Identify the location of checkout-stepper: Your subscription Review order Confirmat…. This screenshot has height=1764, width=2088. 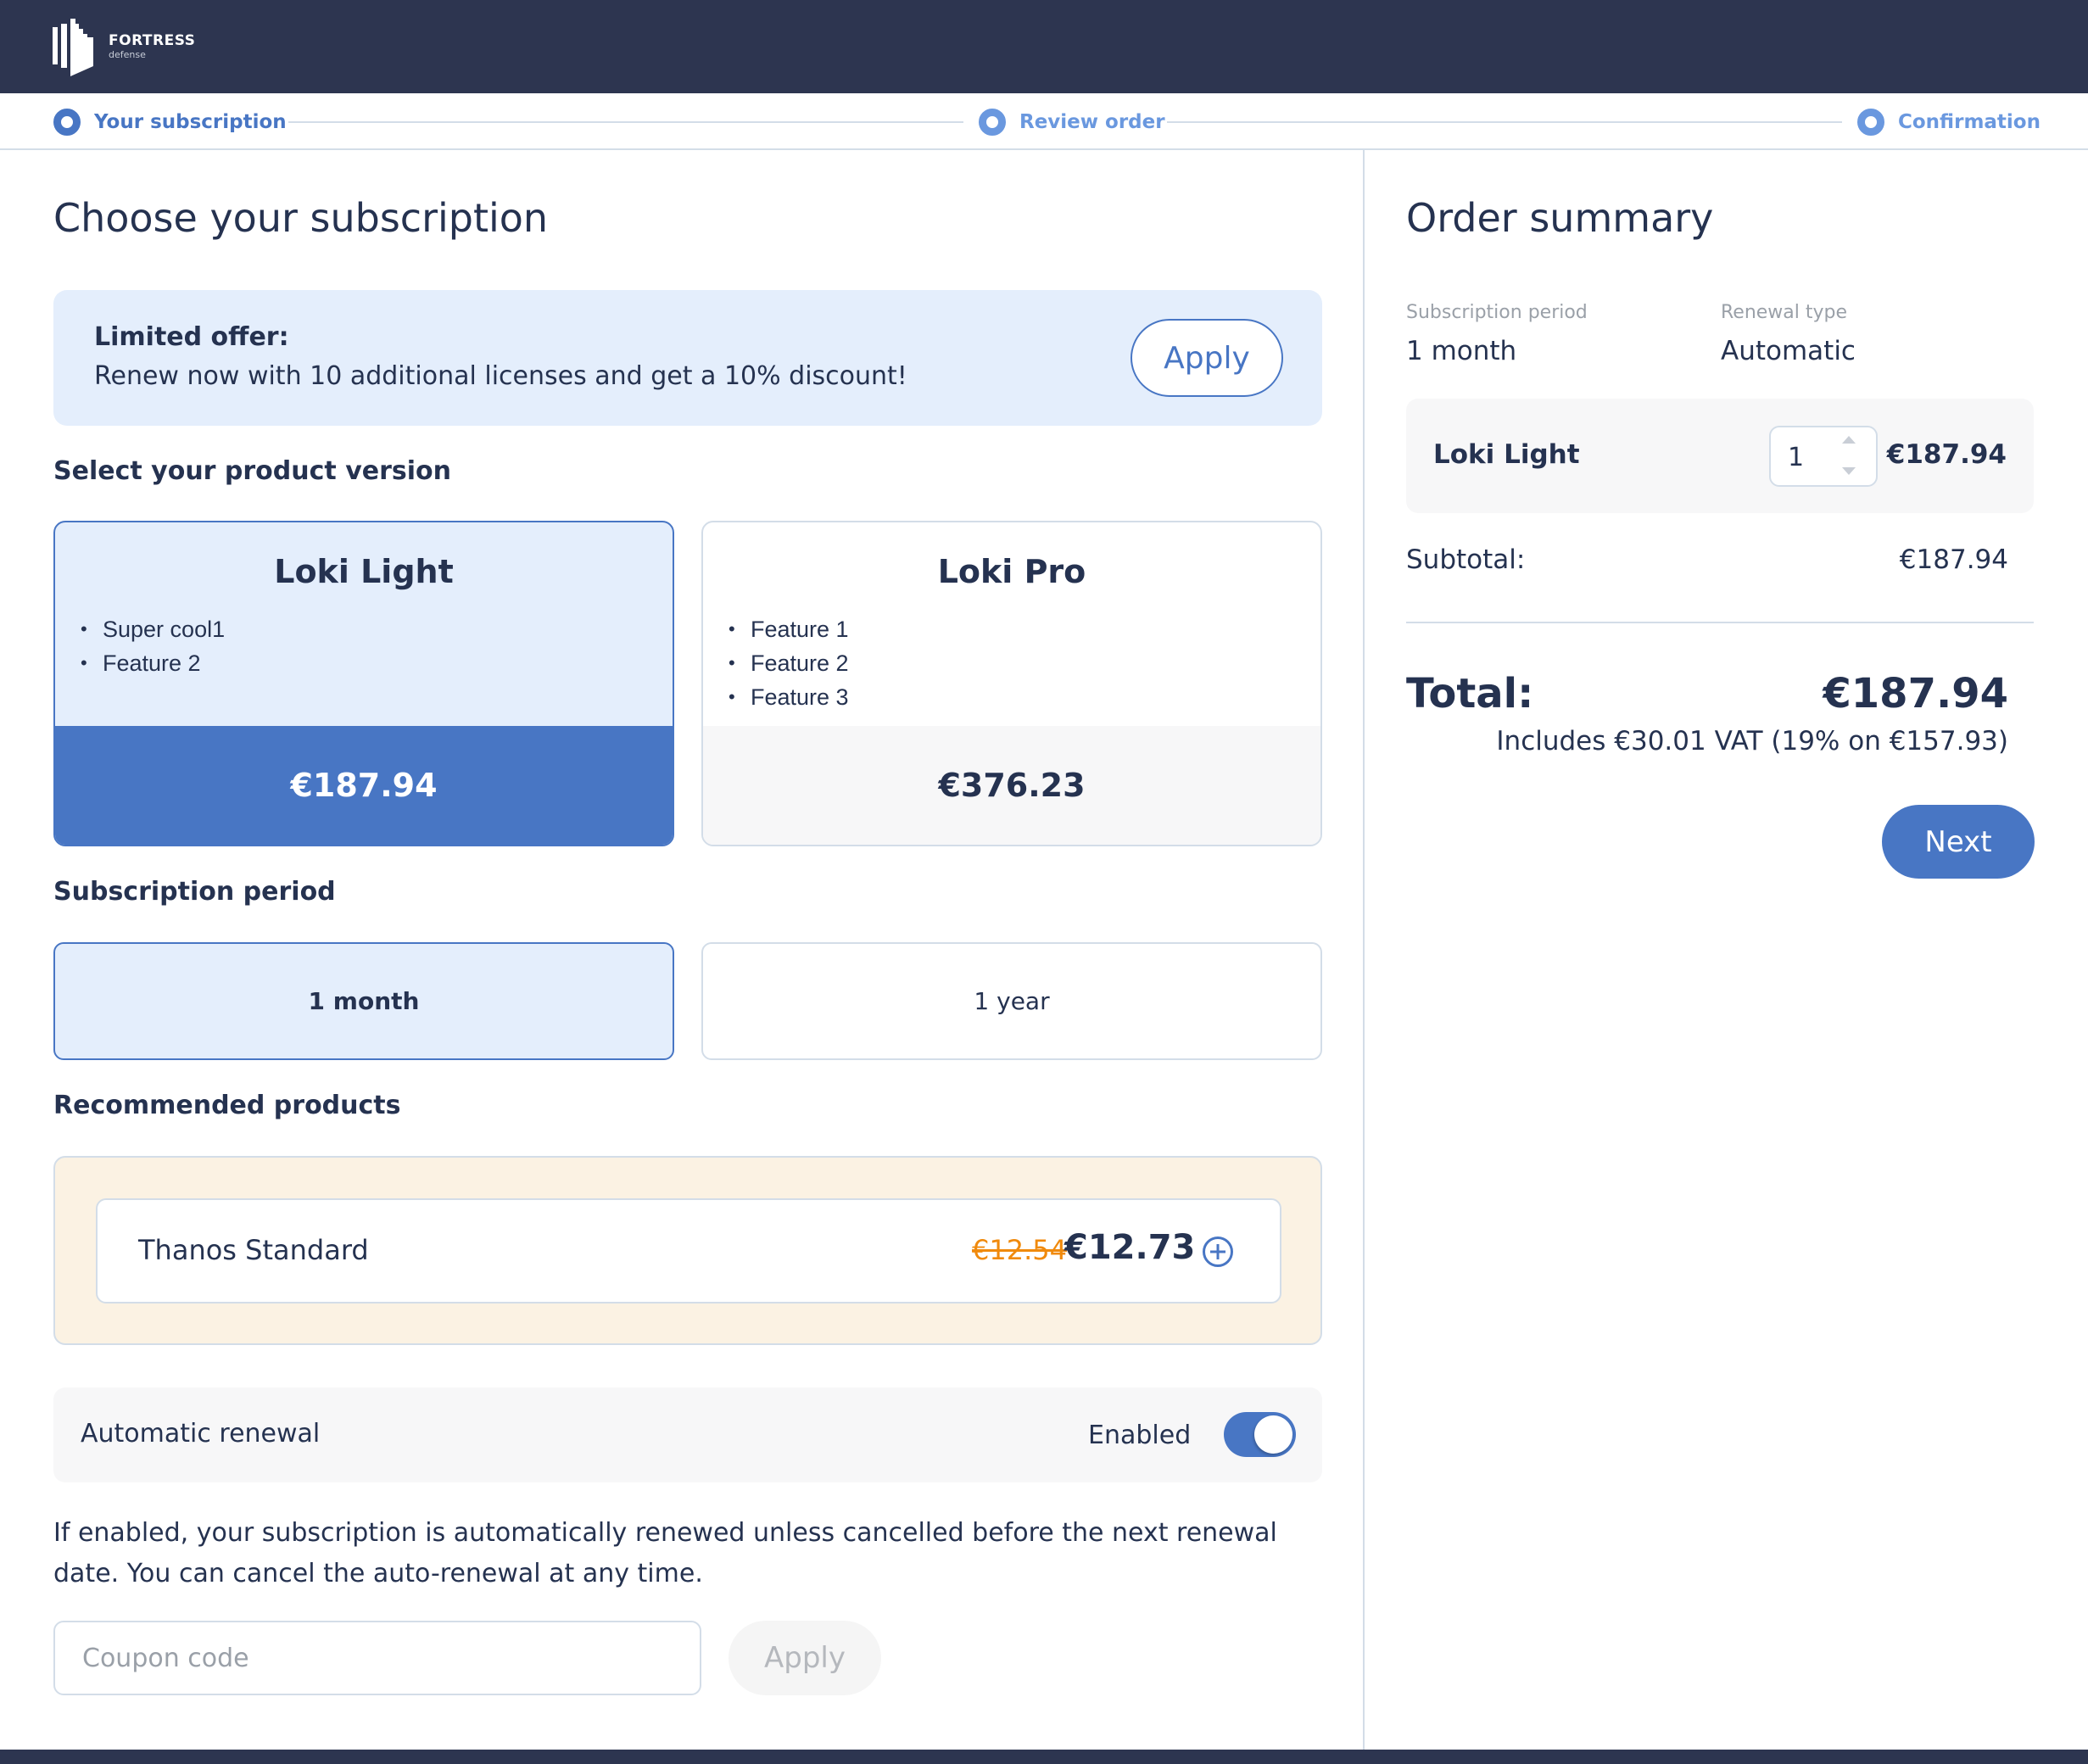
(1044, 121).